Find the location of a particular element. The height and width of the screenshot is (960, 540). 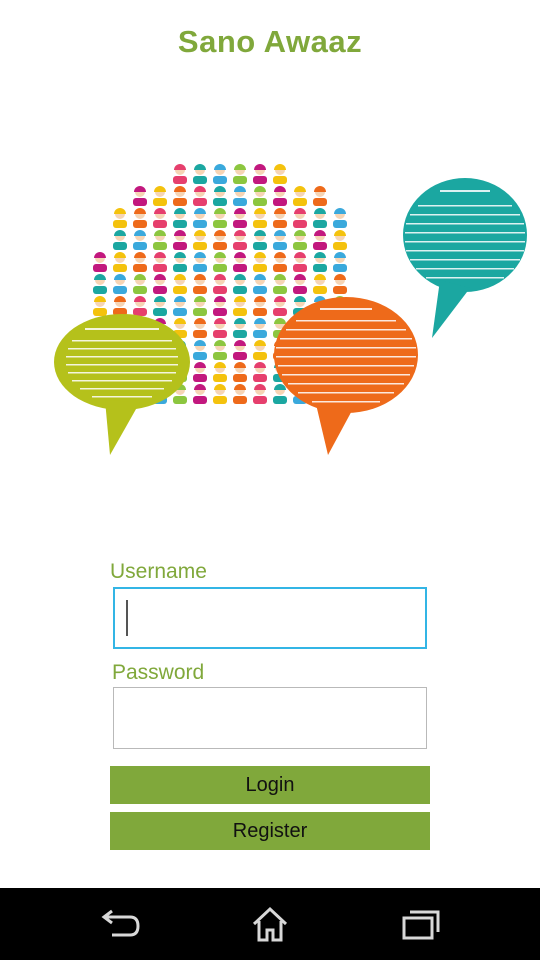

back-icon is located at coordinates (120, 924).